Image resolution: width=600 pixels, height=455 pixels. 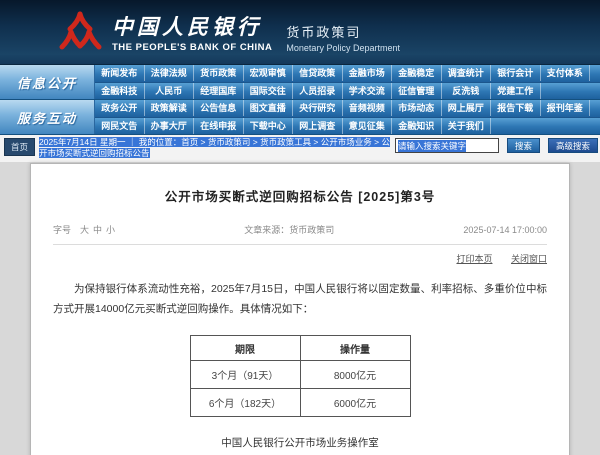 What do you see at coordinates (245, 374) in the screenshot?
I see `table-cell: 3个月（91天）` at bounding box center [245, 374].